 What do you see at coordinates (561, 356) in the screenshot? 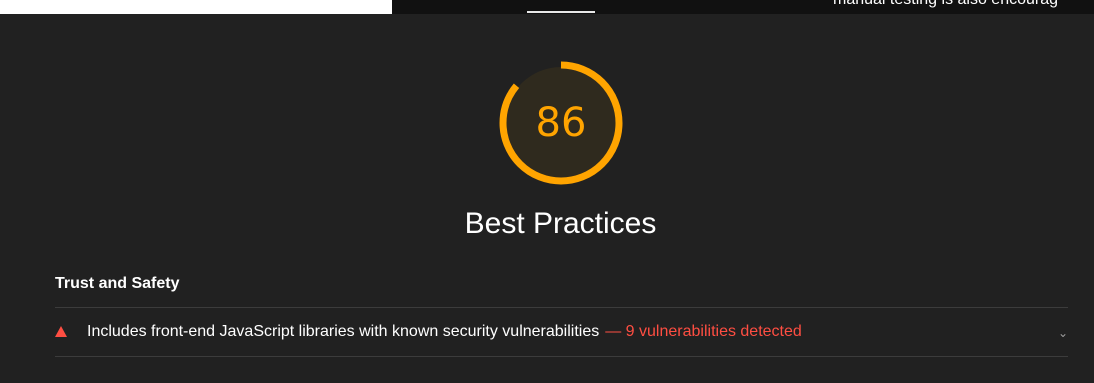
I see `audit-divider` at bounding box center [561, 356].